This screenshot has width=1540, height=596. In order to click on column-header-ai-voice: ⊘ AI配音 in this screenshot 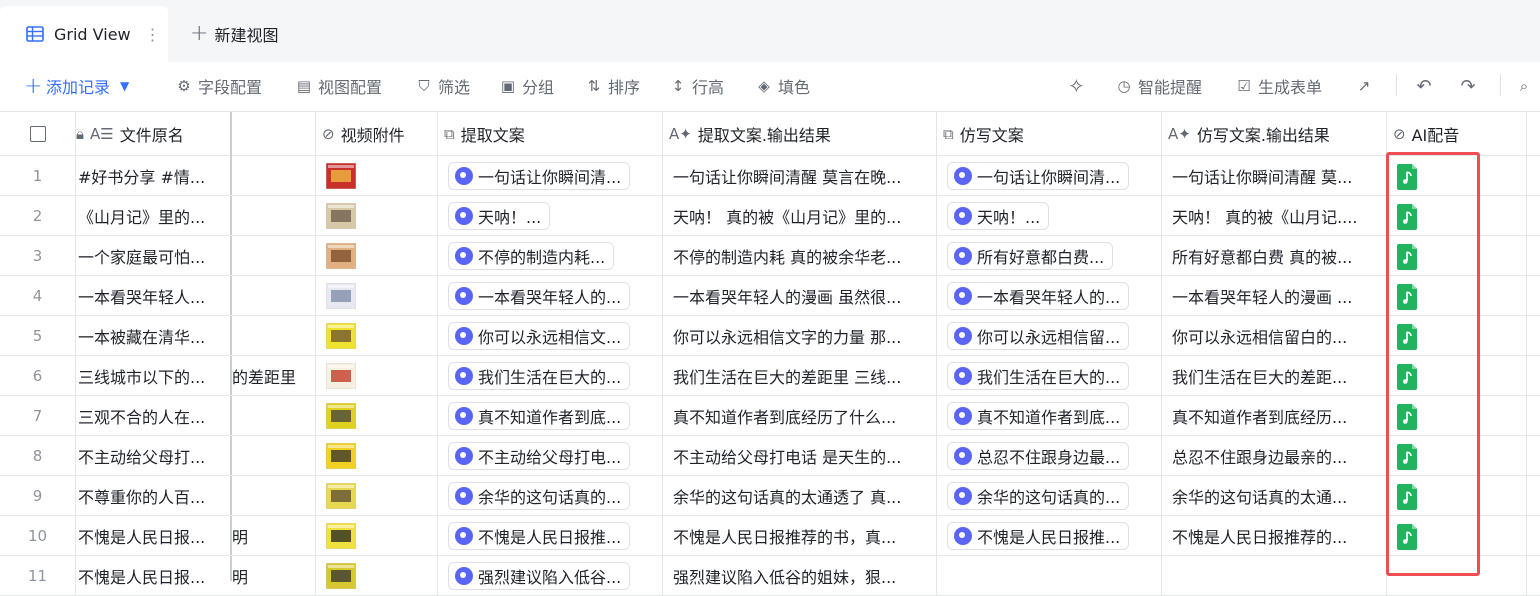, I will do `click(1457, 134)`.